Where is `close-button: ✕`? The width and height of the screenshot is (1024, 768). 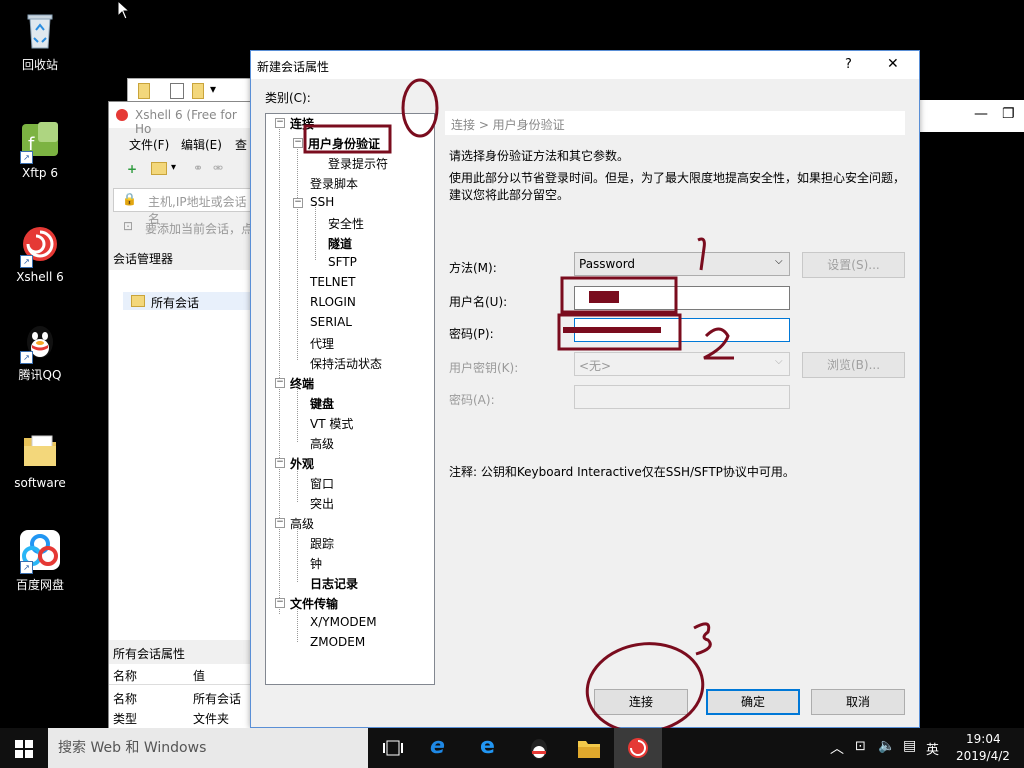 close-button: ✕ is located at coordinates (893, 64).